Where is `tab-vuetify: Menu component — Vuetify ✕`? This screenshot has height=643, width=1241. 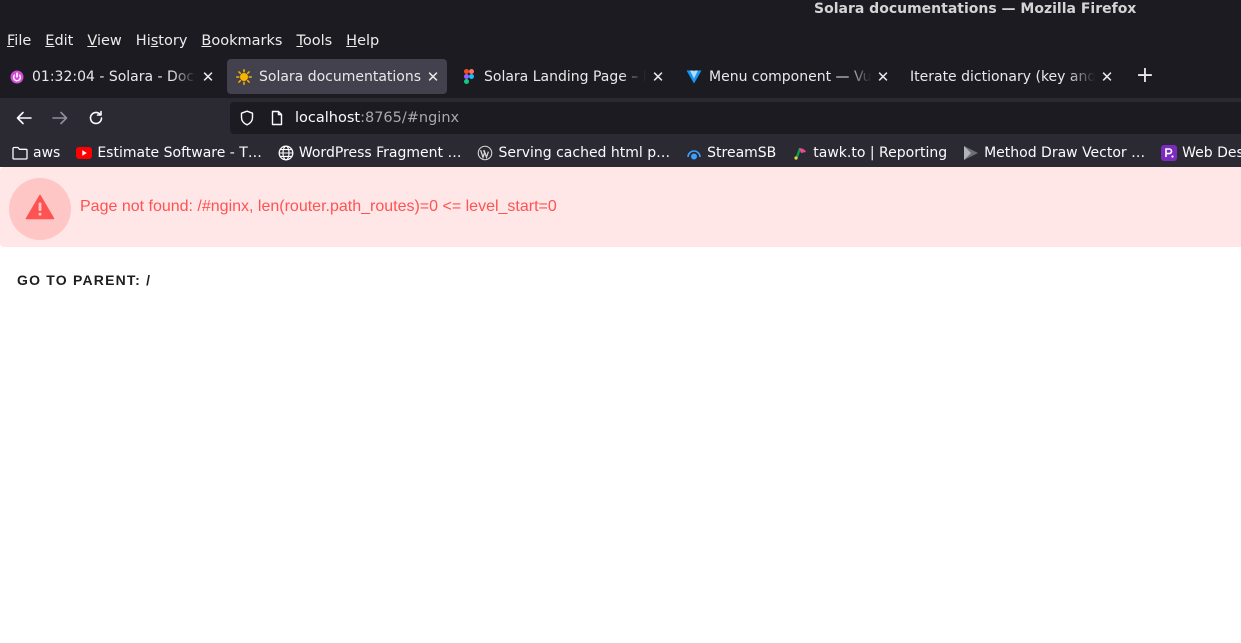
tab-vuetify: Menu component — Vuetify ✕ is located at coordinates (787, 76).